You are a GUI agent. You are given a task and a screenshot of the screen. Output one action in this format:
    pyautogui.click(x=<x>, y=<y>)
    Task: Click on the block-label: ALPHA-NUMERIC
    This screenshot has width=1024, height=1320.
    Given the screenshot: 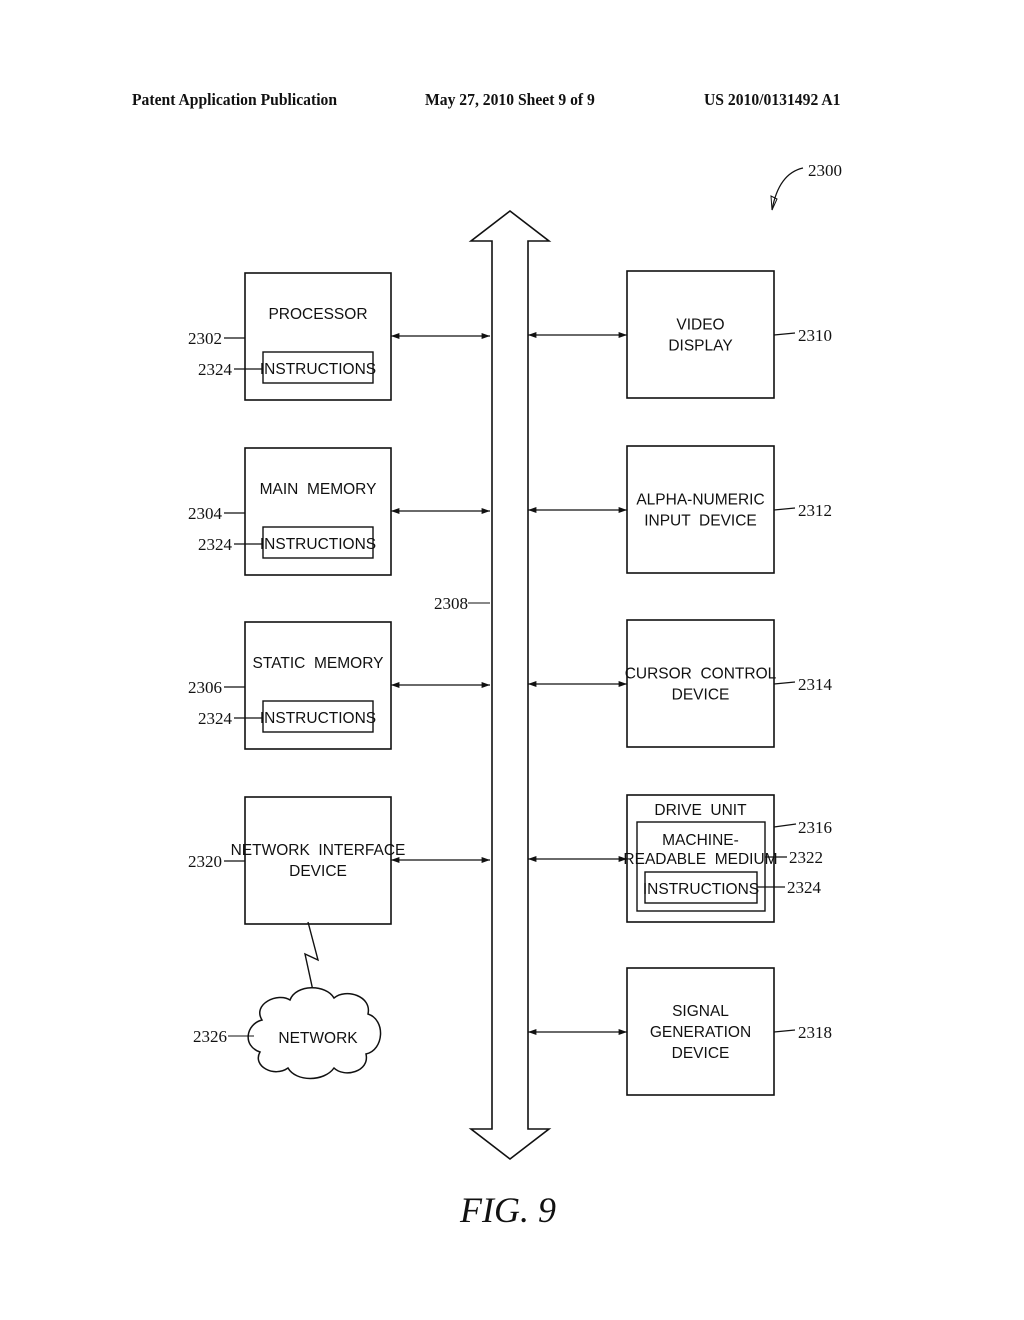 What is the action you would take?
    pyautogui.click(x=700, y=500)
    